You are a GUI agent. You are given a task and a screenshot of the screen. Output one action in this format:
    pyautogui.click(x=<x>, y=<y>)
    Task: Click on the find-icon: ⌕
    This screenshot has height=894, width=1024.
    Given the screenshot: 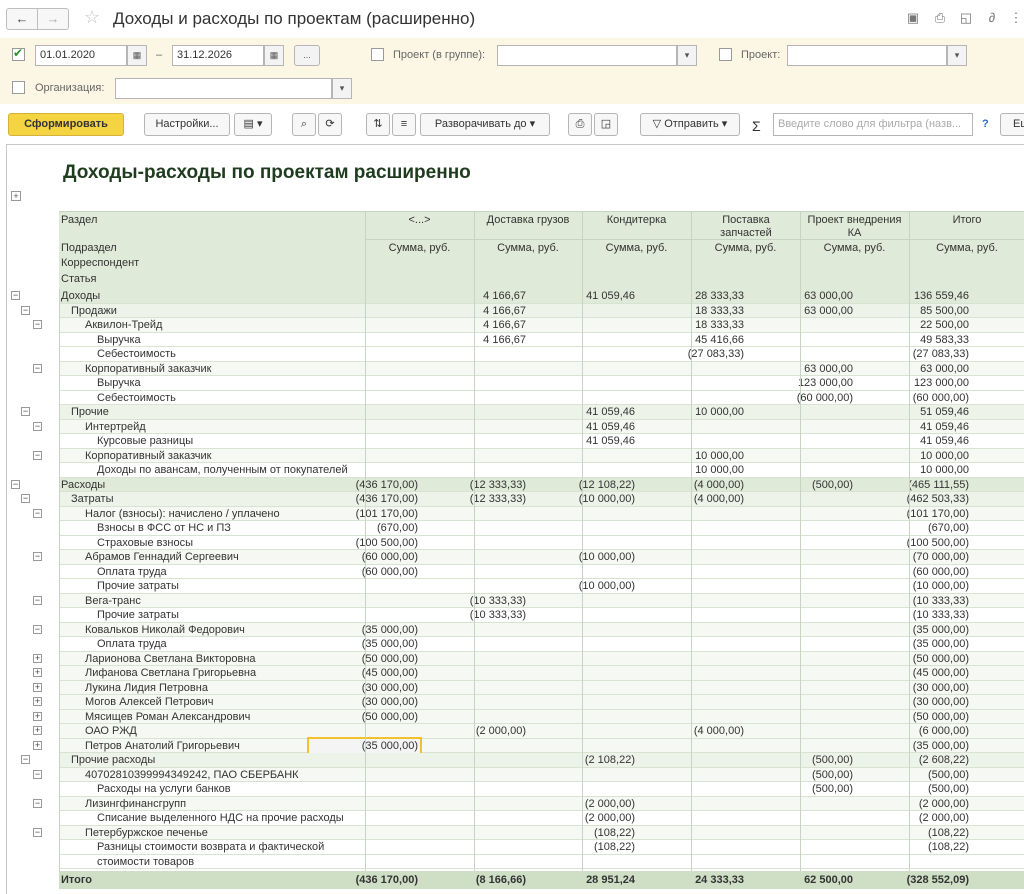 What is the action you would take?
    pyautogui.click(x=304, y=124)
    